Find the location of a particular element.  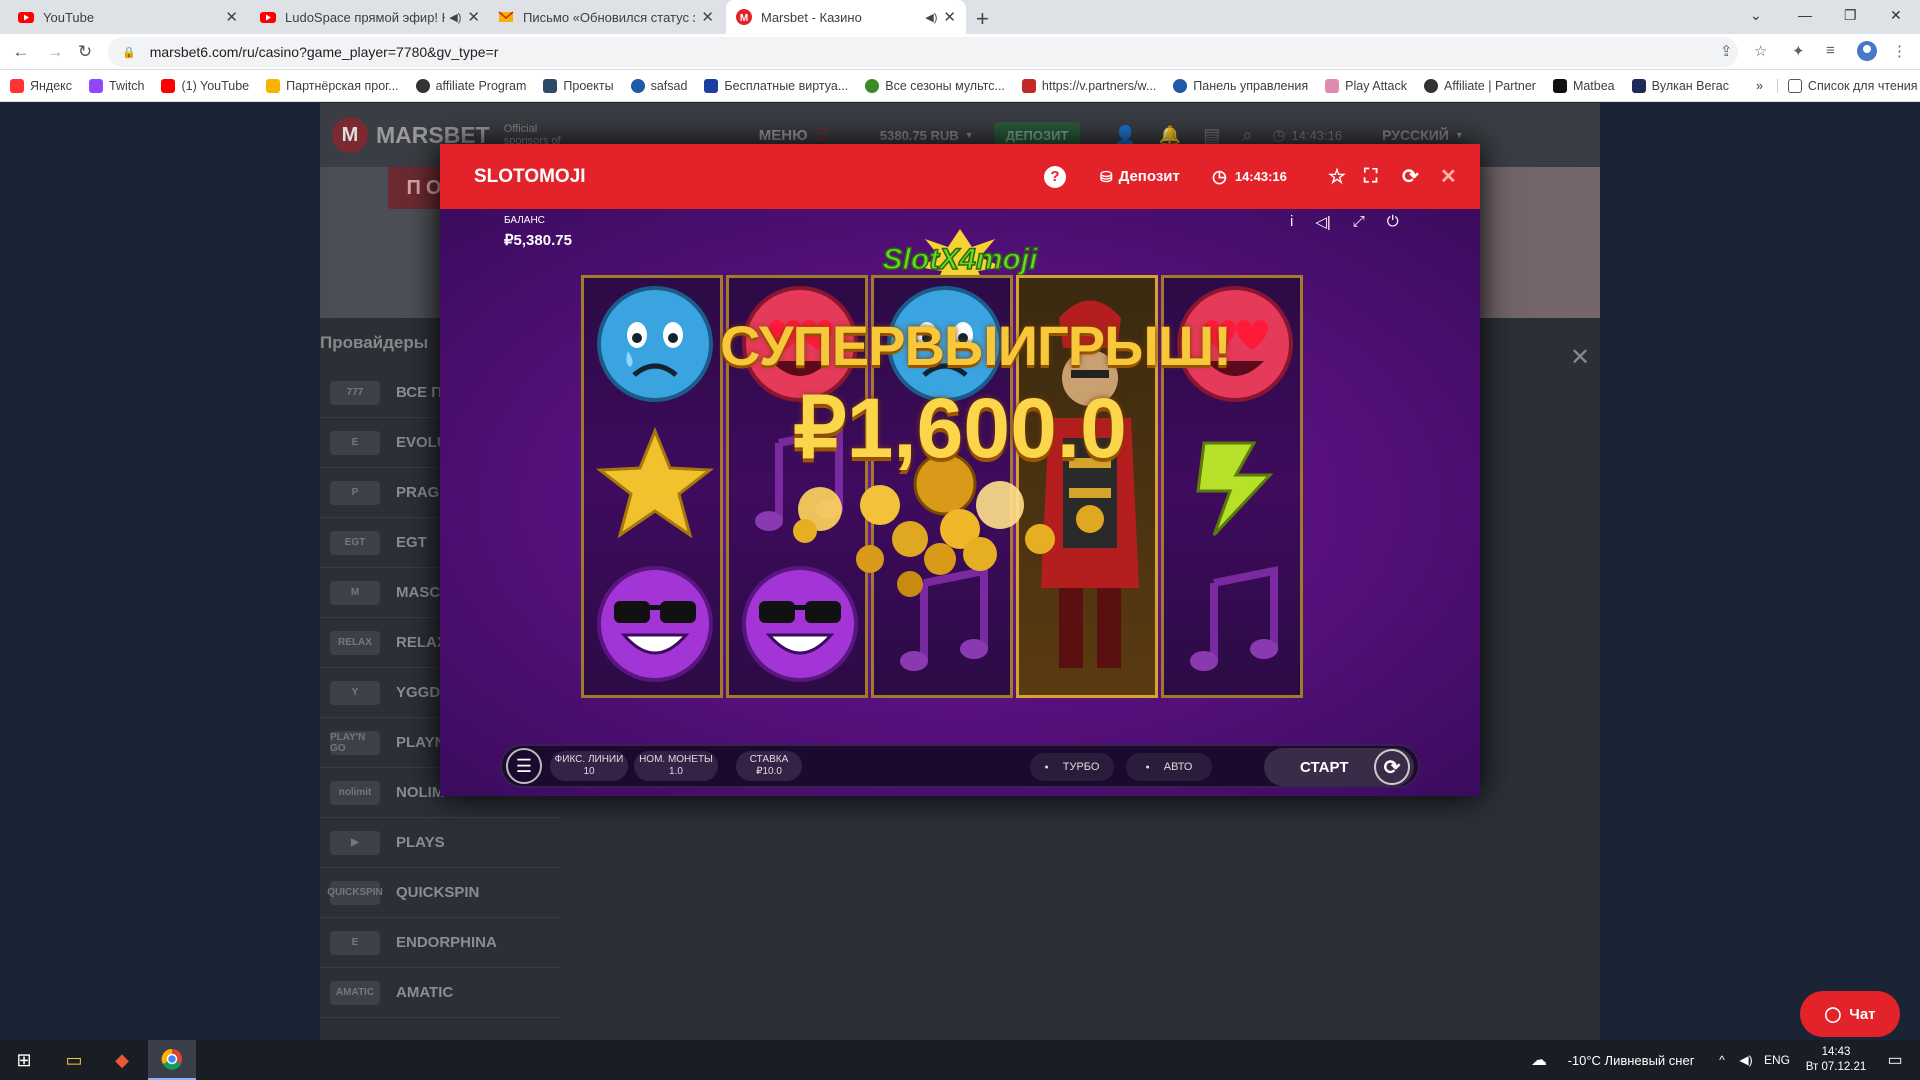

bet-control: СТАВКА ₽10.0 is located at coordinates (769, 766).